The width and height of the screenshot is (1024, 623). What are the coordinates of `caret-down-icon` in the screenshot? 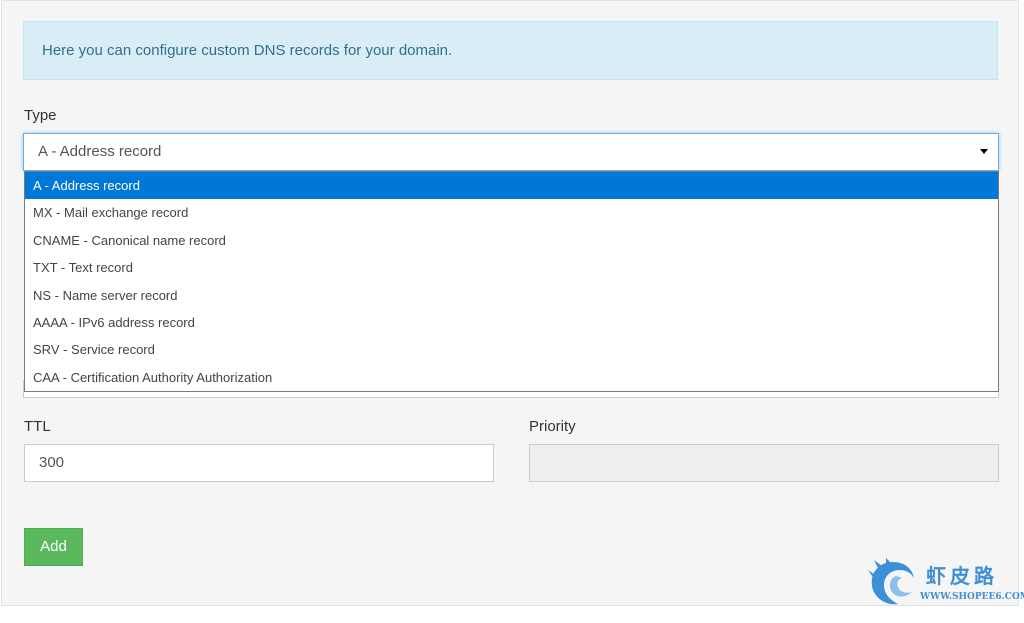 It's located at (984, 151).